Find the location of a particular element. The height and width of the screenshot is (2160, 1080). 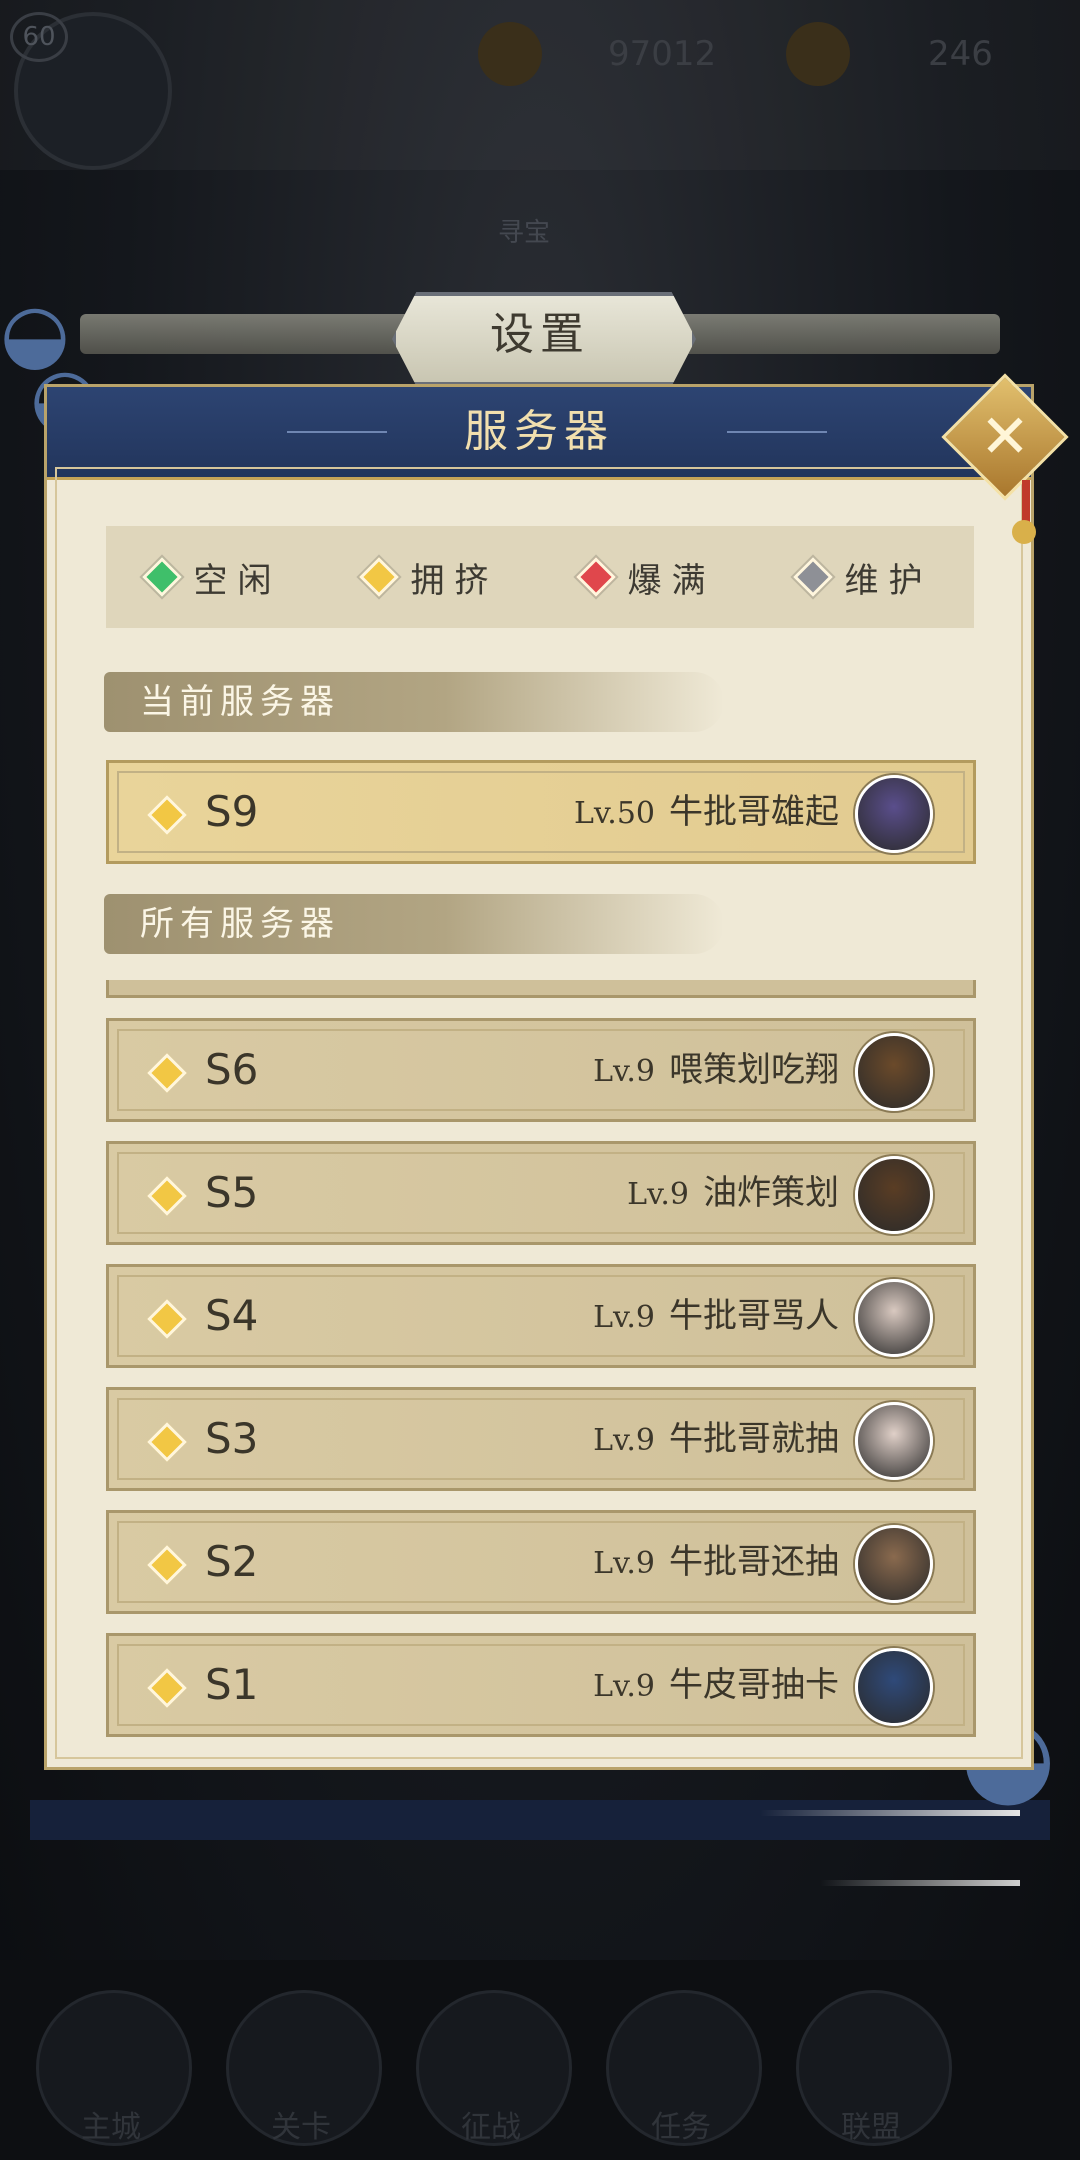

close-icon: ✕ is located at coordinates (1005, 437).